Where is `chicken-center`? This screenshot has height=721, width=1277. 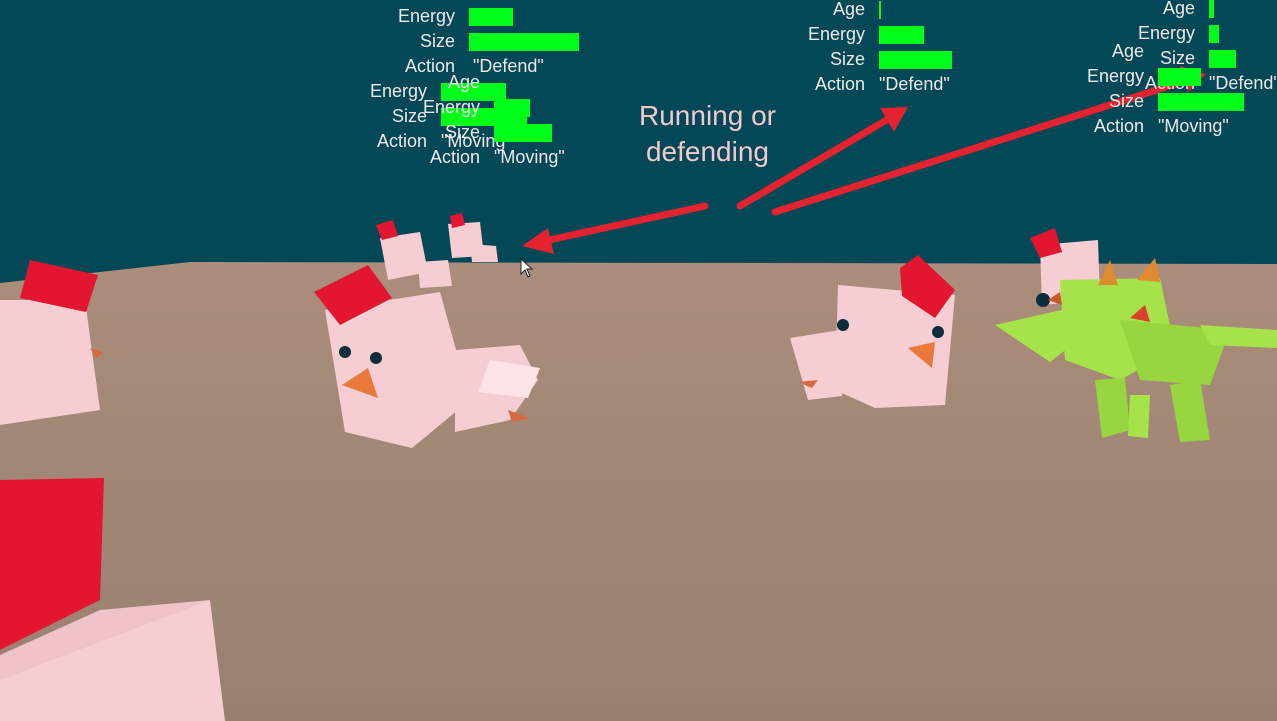
chicken-center is located at coordinates (427, 356).